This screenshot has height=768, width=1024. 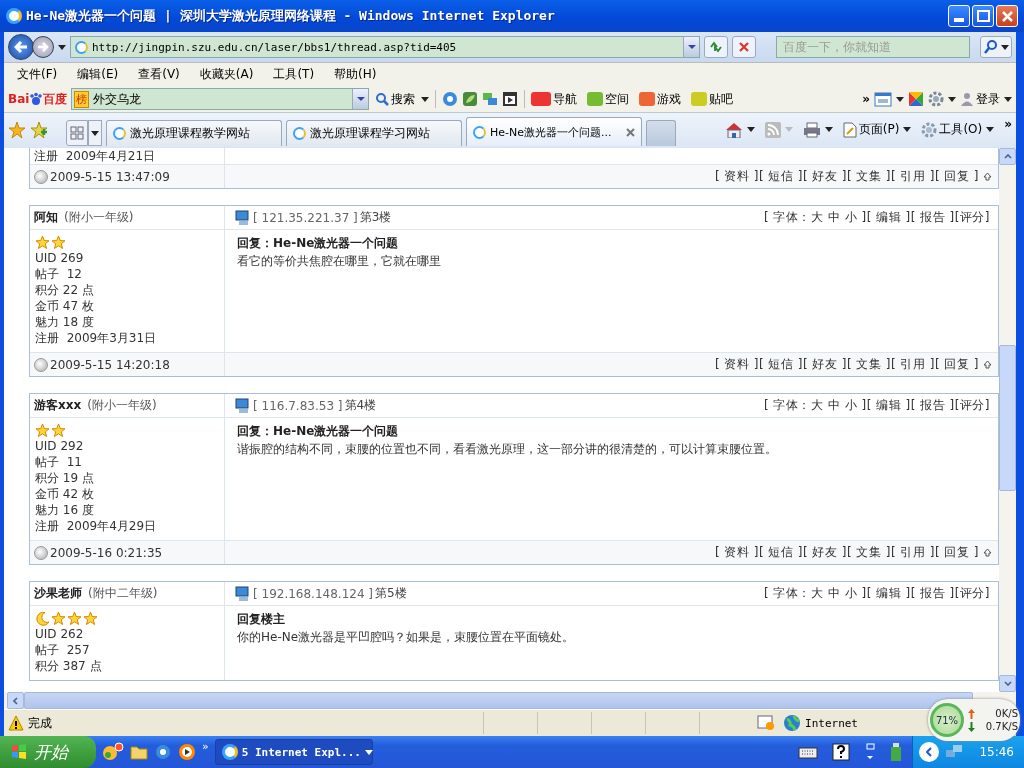 What do you see at coordinates (450, 99) in the screenshot?
I see `music-icon` at bounding box center [450, 99].